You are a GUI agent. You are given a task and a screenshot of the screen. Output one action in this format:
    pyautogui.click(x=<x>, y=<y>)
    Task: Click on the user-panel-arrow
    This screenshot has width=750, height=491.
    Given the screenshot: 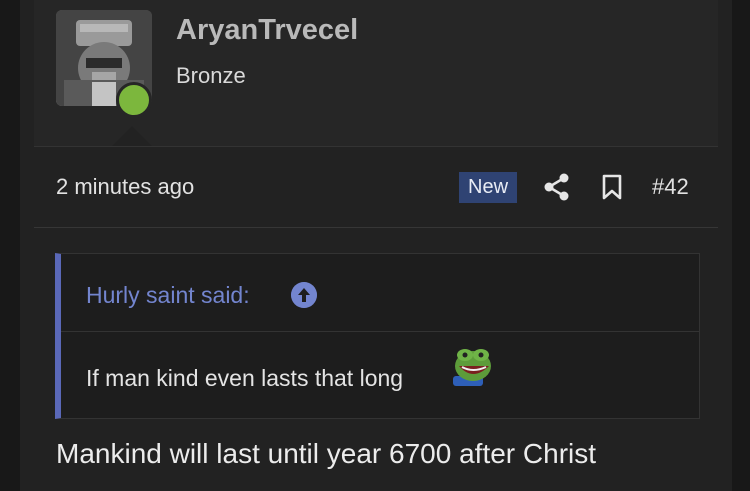 What is the action you would take?
    pyautogui.click(x=132, y=136)
    